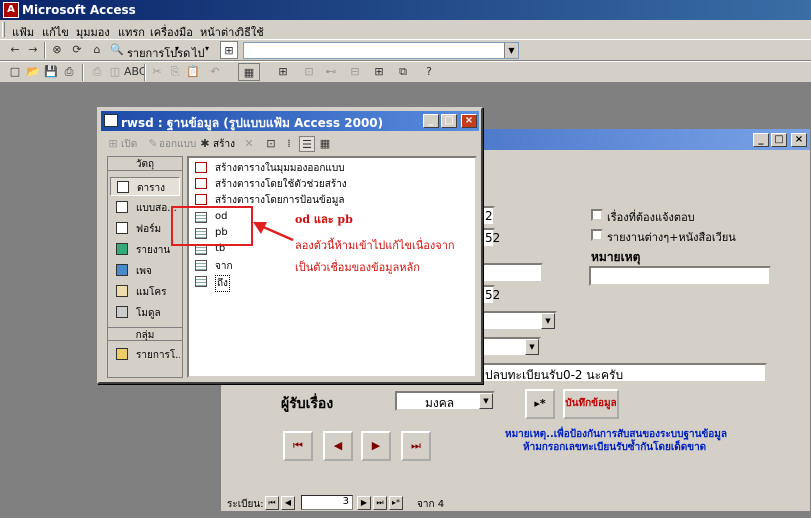 This screenshot has height=518, width=811. What do you see at coordinates (307, 404) in the screenshot?
I see `receiver-label: ผู้รับเรื่อง` at bounding box center [307, 404].